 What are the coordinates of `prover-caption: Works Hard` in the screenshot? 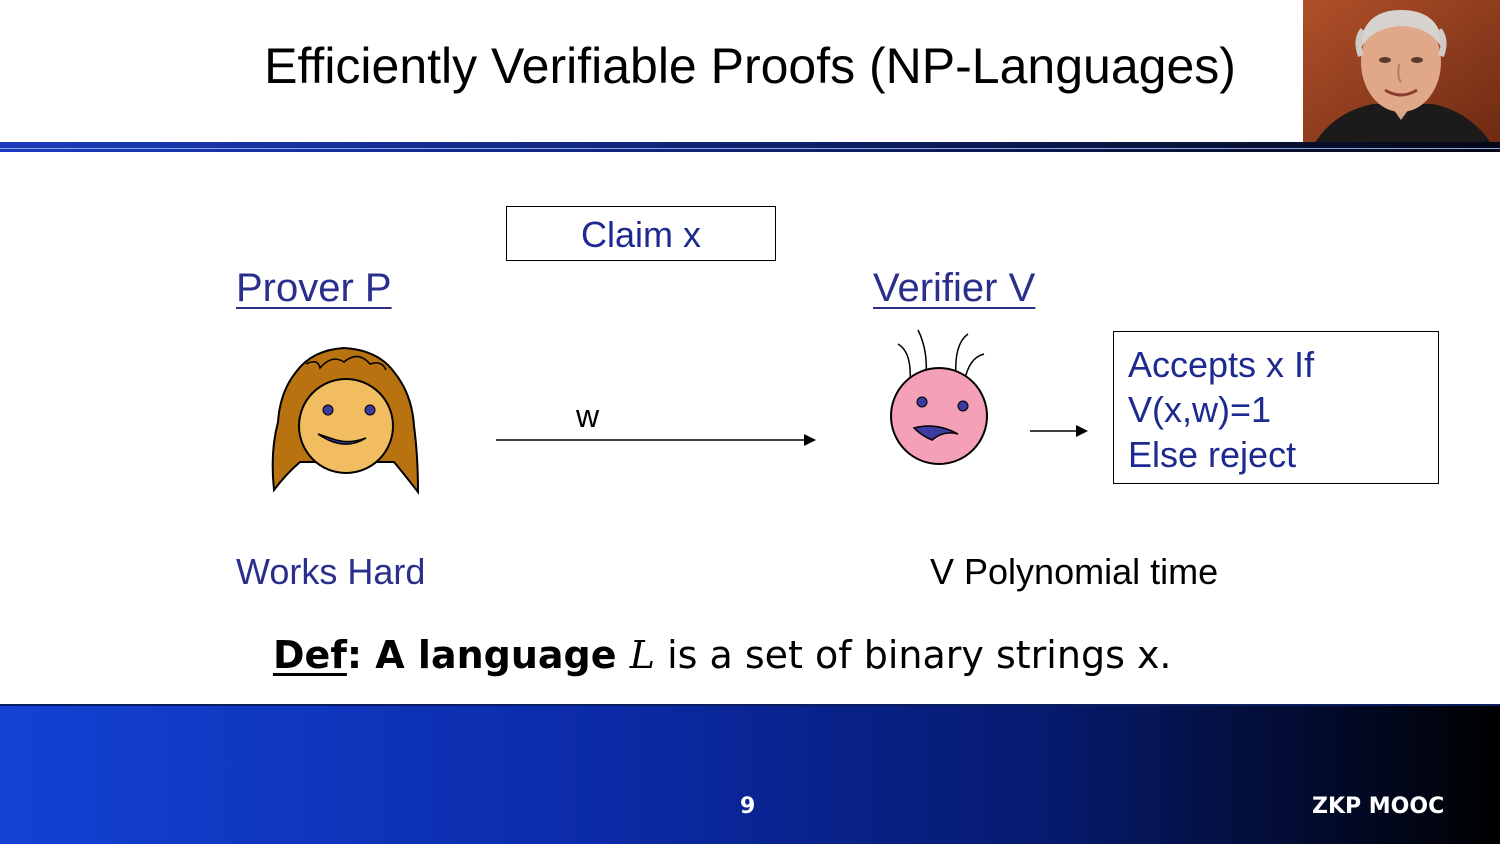 It's located at (331, 571).